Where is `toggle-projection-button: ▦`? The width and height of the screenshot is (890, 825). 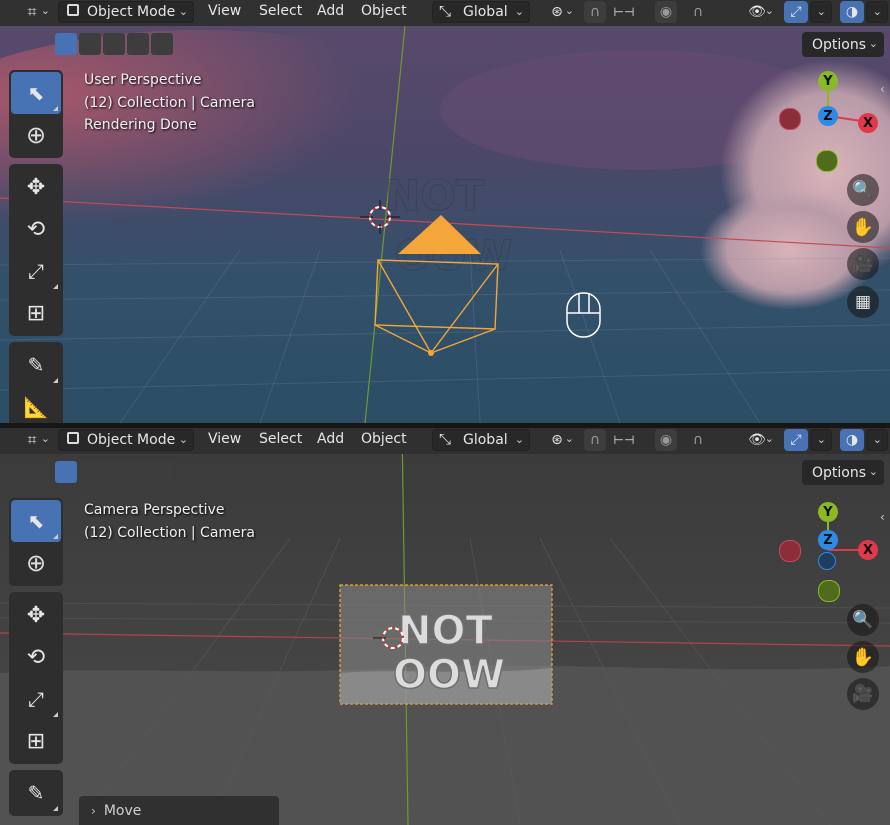
toggle-projection-button: ▦ is located at coordinates (863, 302).